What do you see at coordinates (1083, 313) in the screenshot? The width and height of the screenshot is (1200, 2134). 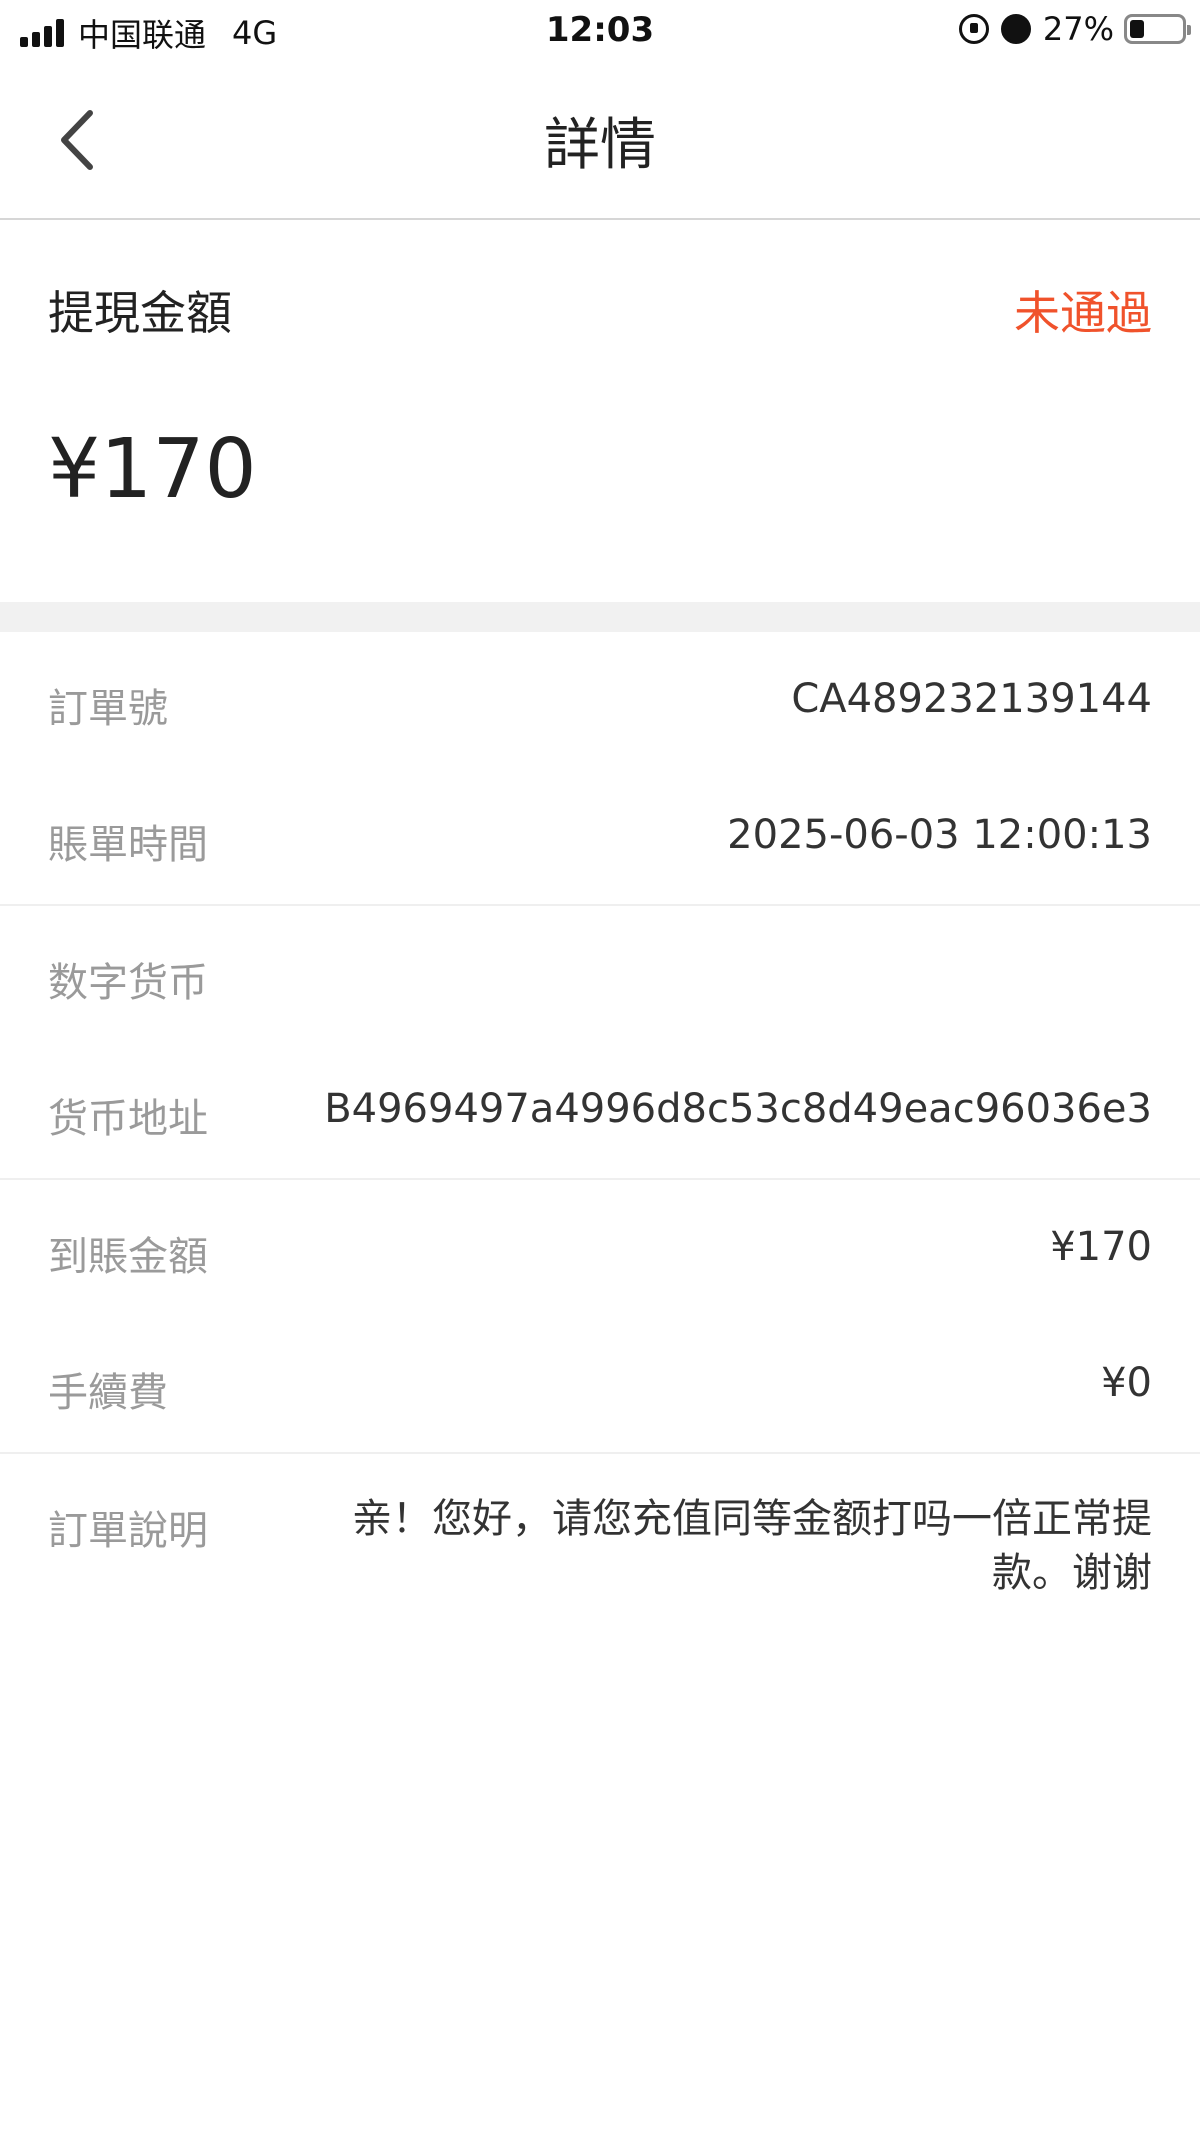 I see `status-badge: 未通過` at bounding box center [1083, 313].